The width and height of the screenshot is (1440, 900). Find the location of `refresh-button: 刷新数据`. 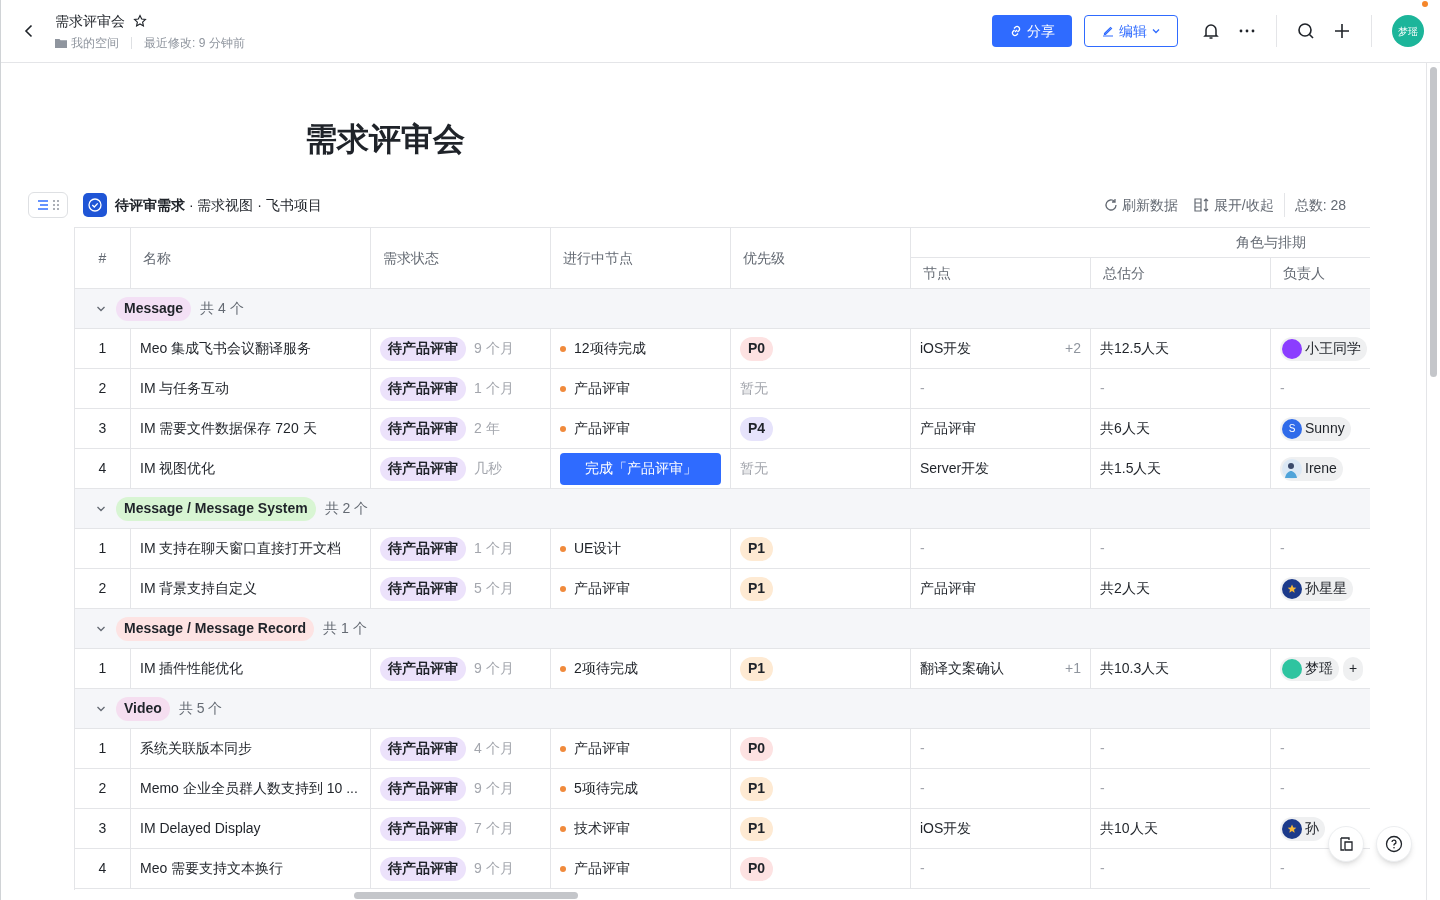

refresh-button: 刷新数据 is located at coordinates (1140, 205).